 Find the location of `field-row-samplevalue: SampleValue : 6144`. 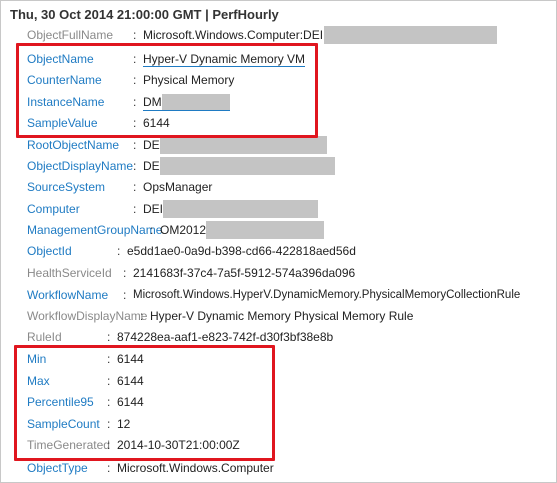

field-row-samplevalue: SampleValue : 6144 is located at coordinates (98, 123).